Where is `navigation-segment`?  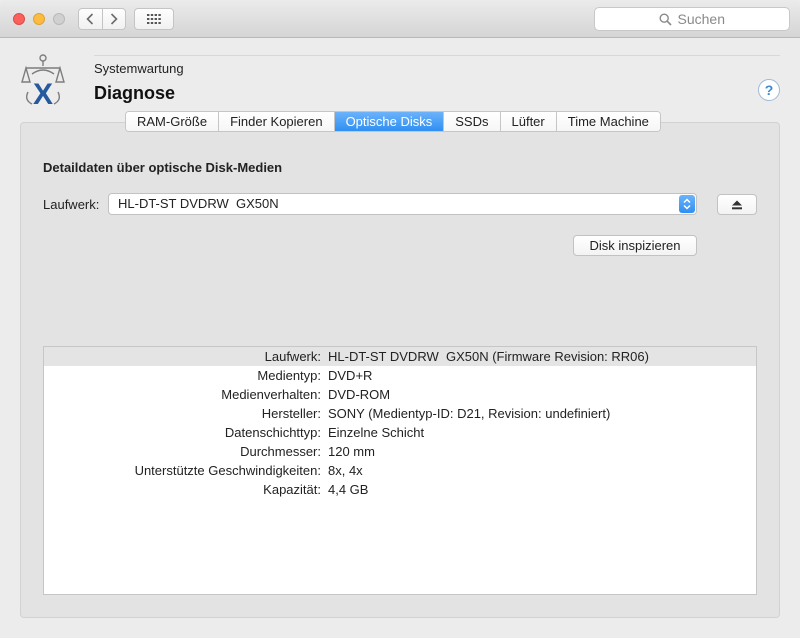 navigation-segment is located at coordinates (102, 19).